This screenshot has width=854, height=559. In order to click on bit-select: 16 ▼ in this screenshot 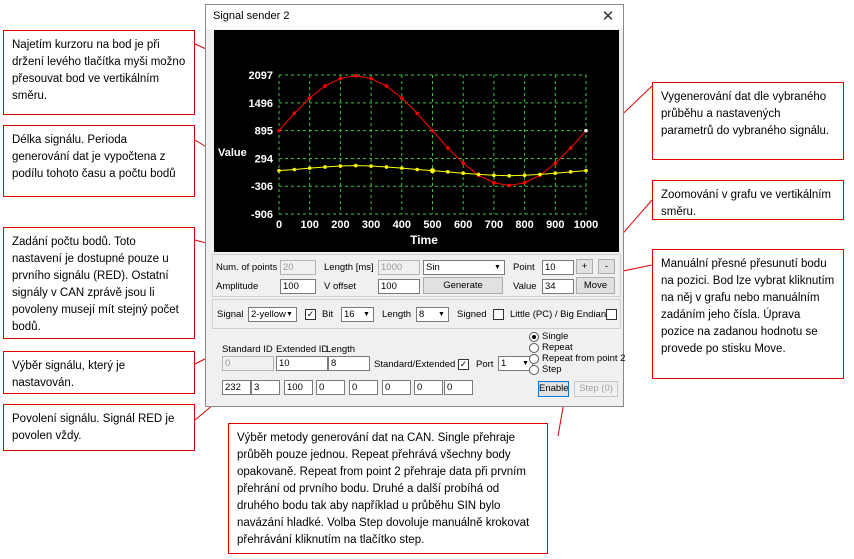, I will do `click(357, 314)`.